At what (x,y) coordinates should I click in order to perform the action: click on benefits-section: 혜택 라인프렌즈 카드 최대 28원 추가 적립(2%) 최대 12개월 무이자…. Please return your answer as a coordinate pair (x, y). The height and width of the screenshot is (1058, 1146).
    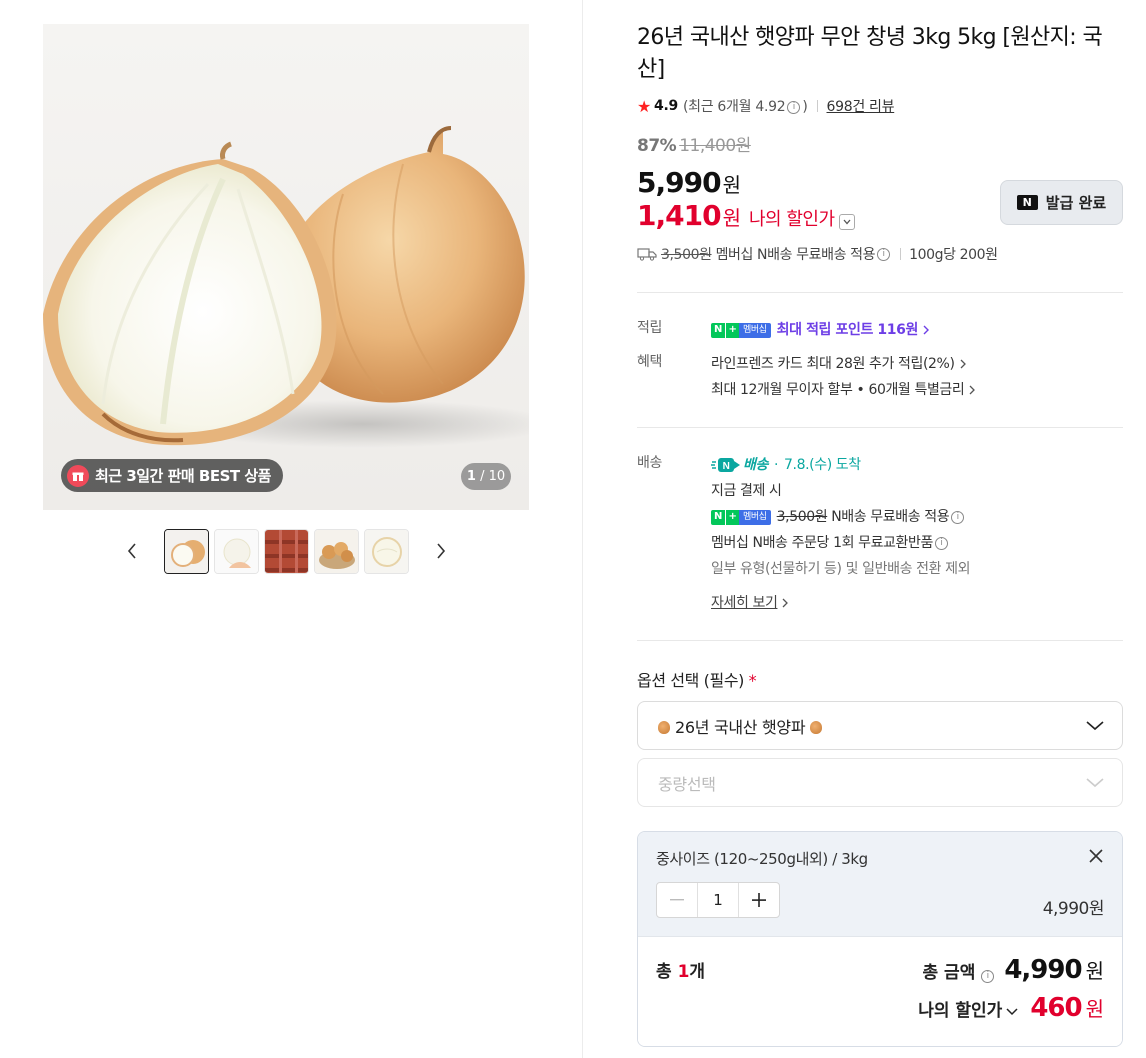
    Looking at the image, I should click on (880, 377).